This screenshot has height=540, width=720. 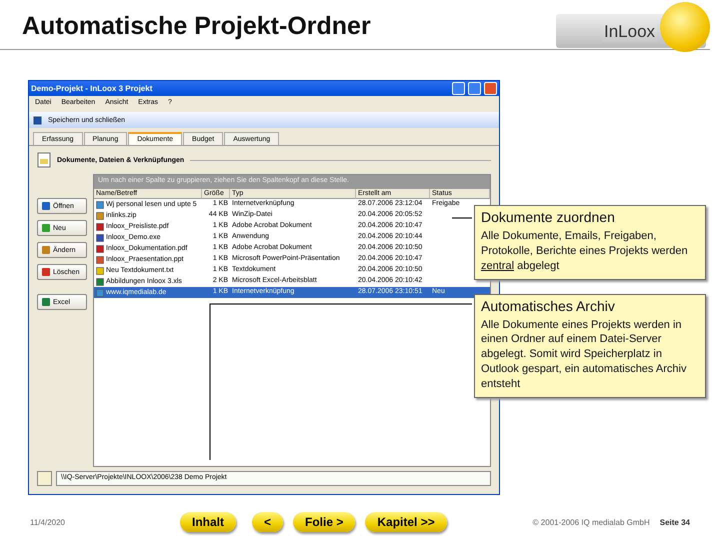 What do you see at coordinates (44, 478) in the screenshot?
I see `folder-button` at bounding box center [44, 478].